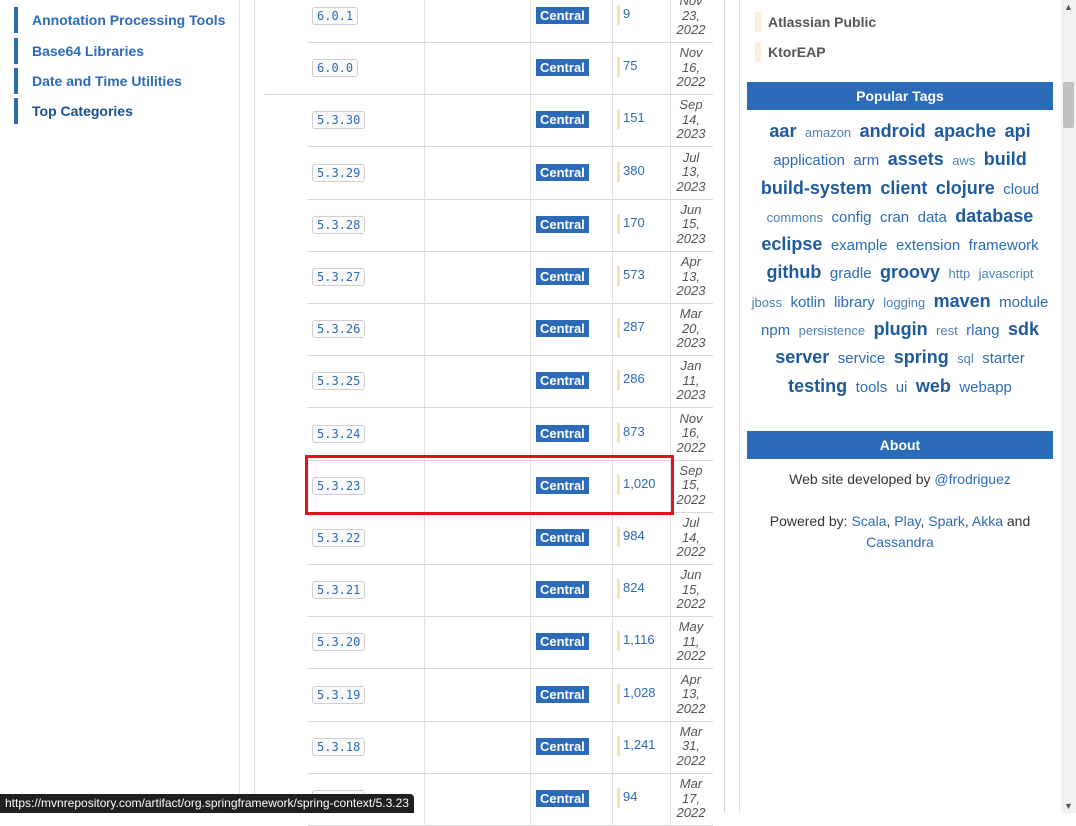 This screenshot has height=826, width=1076. I want to click on usages-link: 1,028, so click(639, 692).